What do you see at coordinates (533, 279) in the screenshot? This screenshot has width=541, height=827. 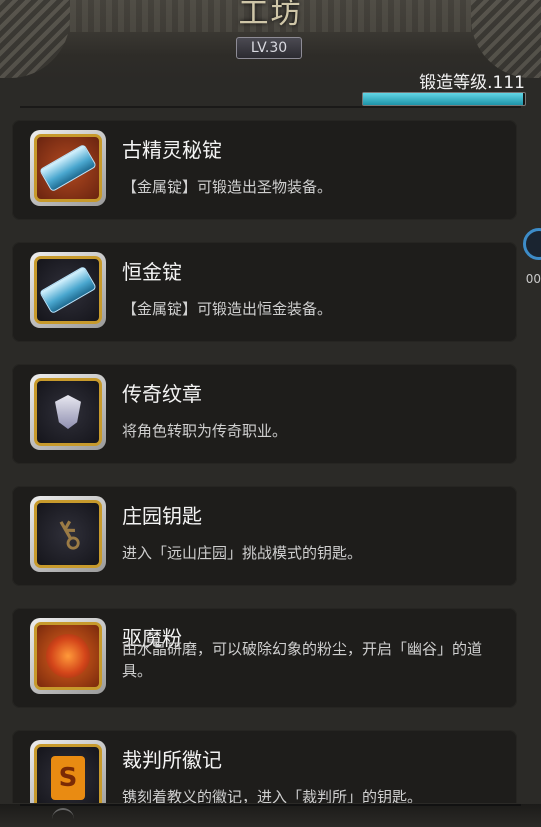 I see `side-widget-label: 00` at bounding box center [533, 279].